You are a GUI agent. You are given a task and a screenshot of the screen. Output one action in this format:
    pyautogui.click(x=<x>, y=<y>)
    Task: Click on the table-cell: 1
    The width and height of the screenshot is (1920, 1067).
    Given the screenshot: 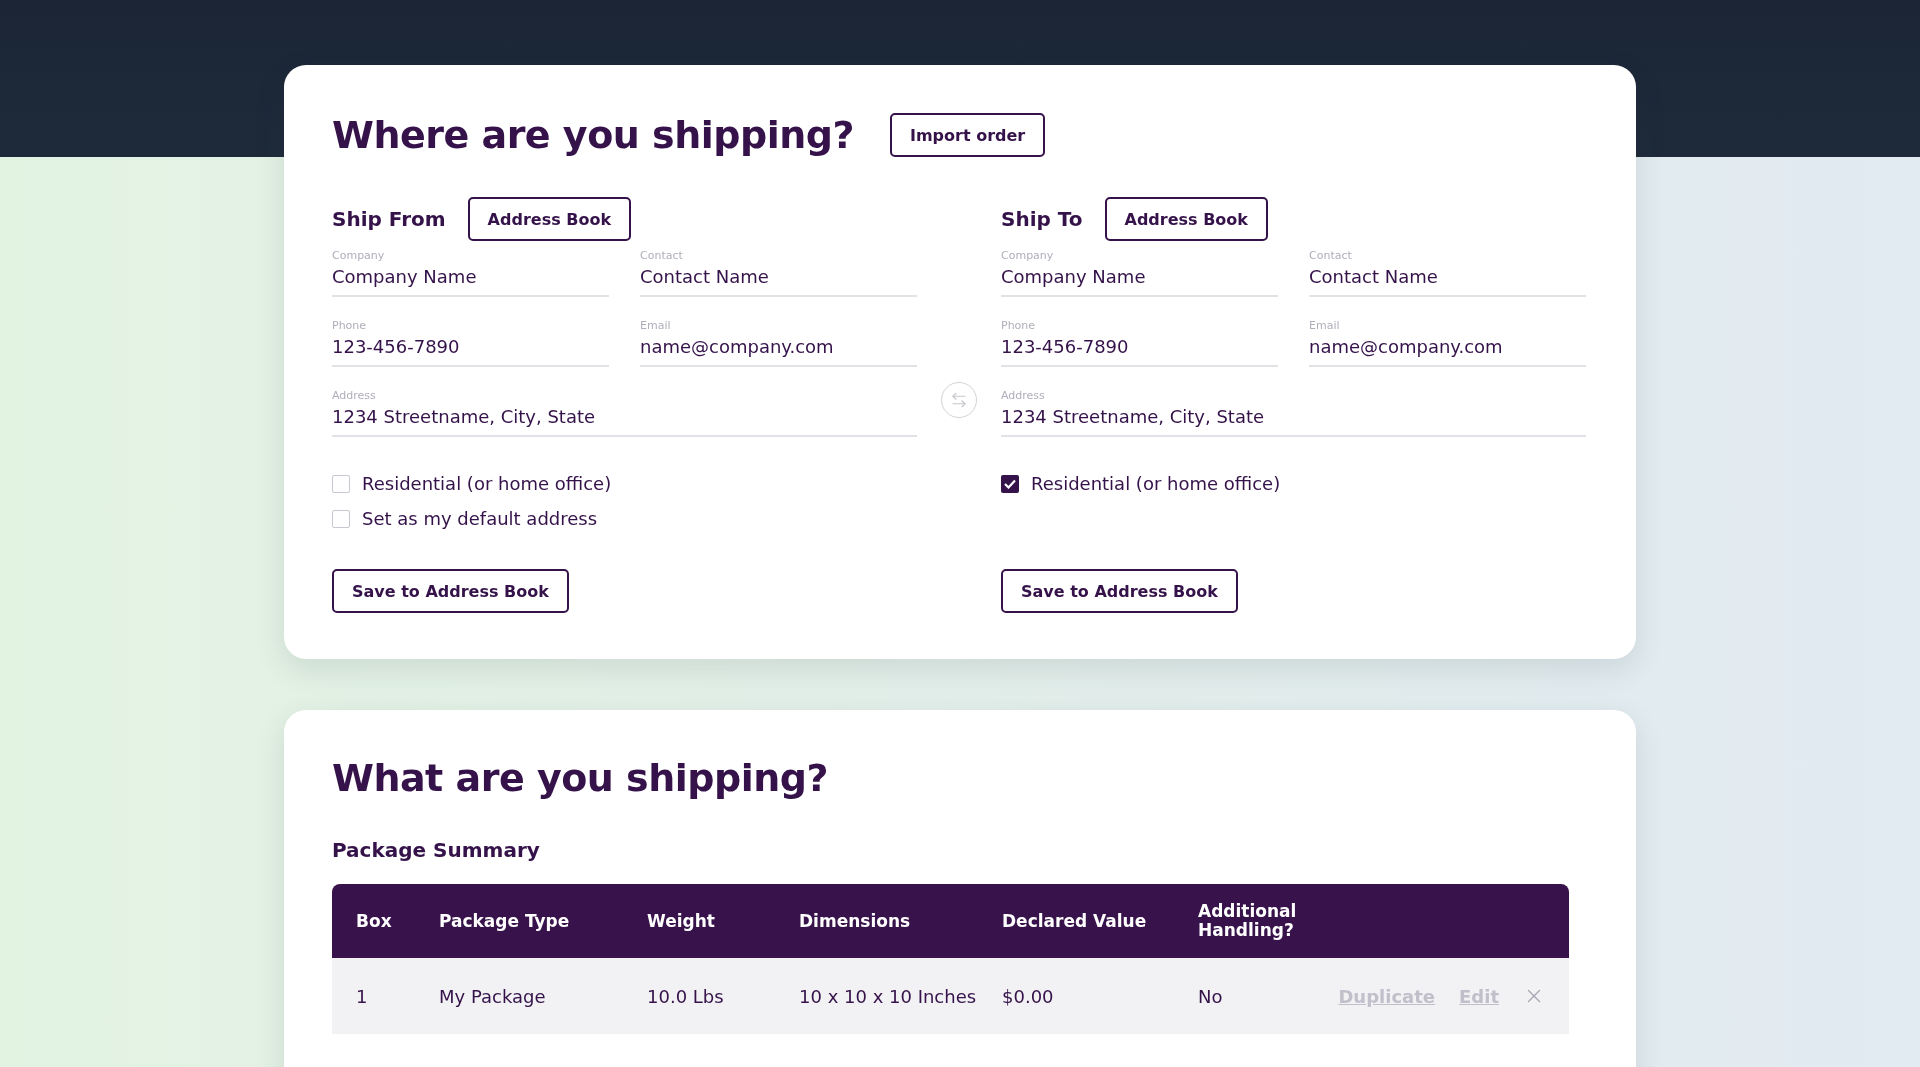 What is the action you would take?
    pyautogui.click(x=362, y=996)
    